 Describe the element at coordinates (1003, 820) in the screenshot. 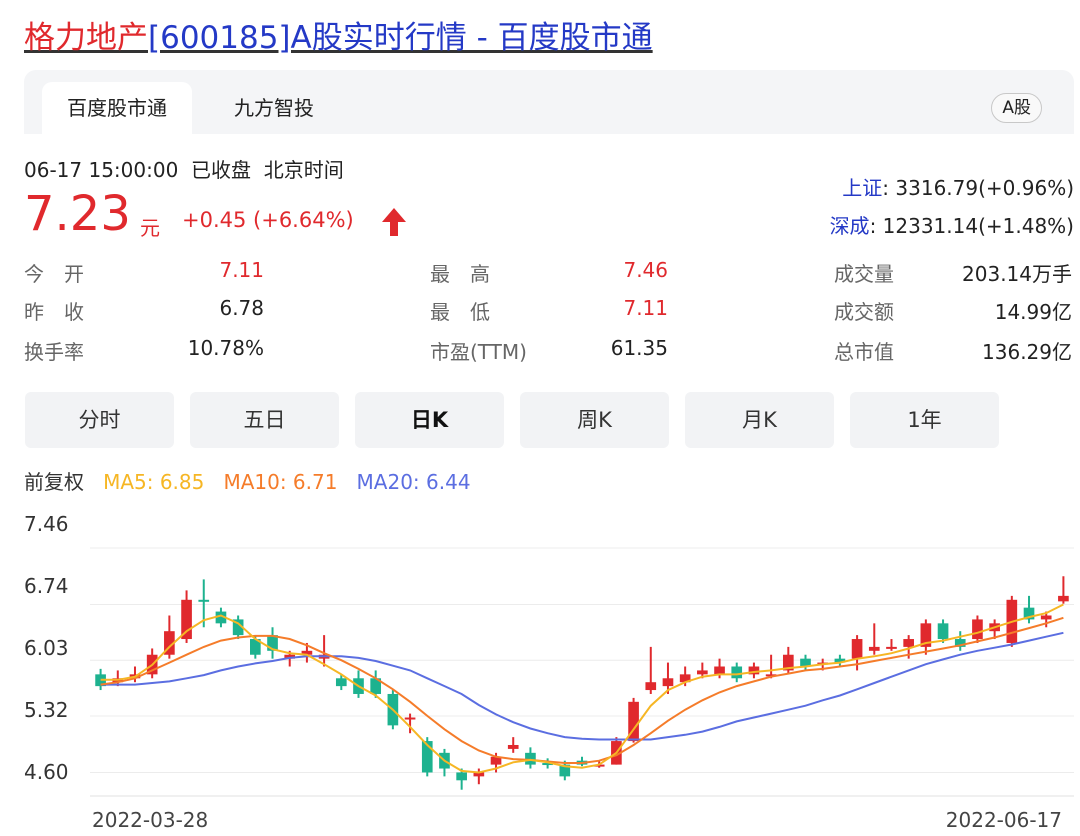

I see `x-end-date: 2022-06-17` at that location.